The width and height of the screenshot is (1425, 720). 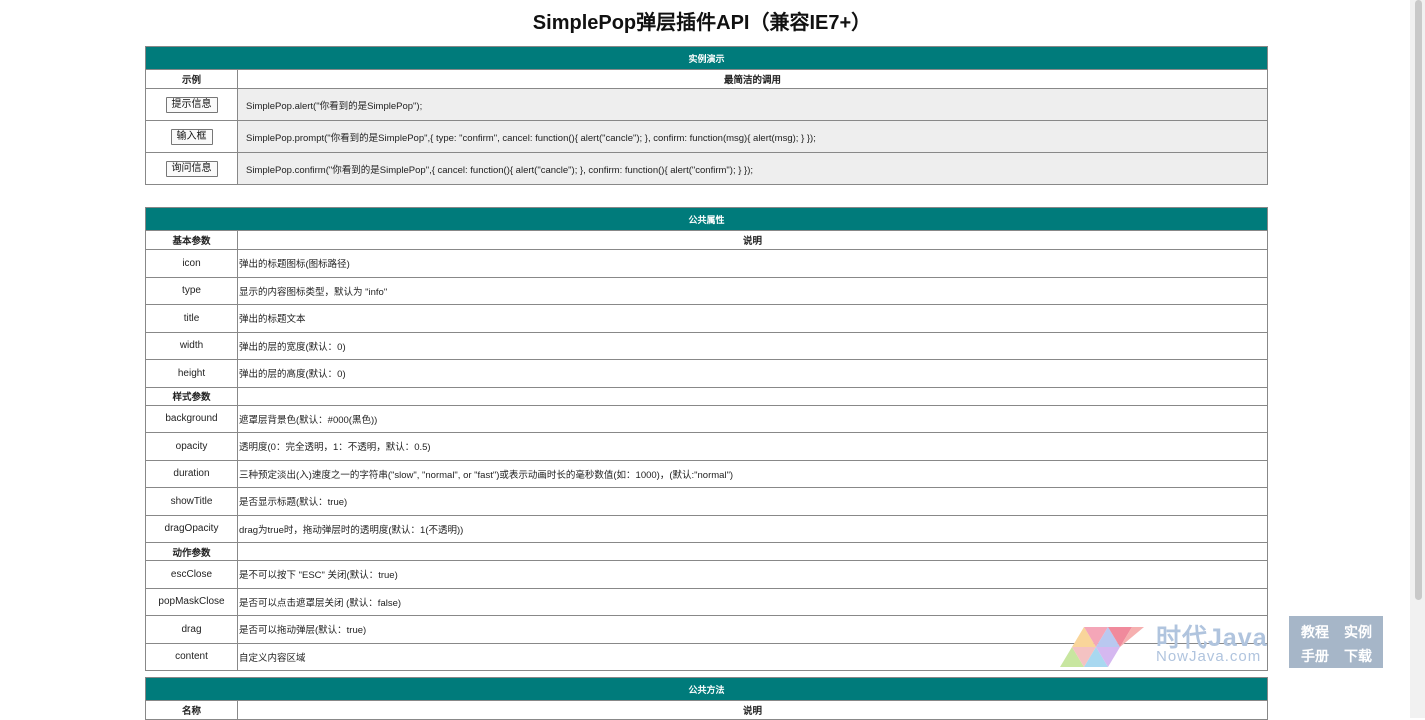 What do you see at coordinates (752, 446) in the screenshot?
I see `prop-desc: 透明度(0：完全透明，1：不透明，默认：0.5)` at bounding box center [752, 446].